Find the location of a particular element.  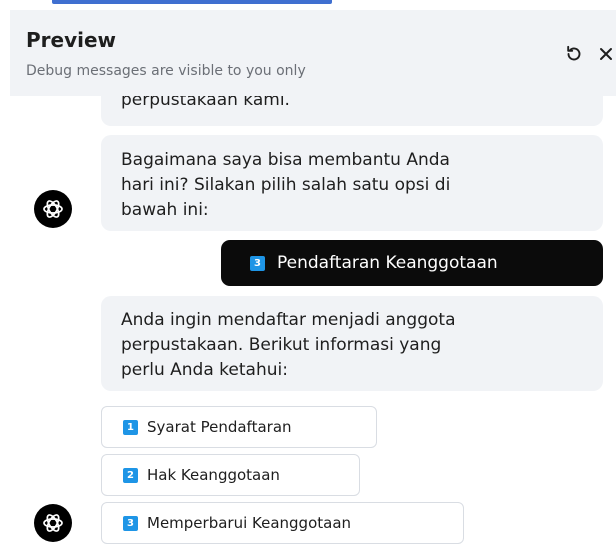

option-syarat-pendaftaran-button: 1 Syarat Pendaftaran is located at coordinates (239, 427).